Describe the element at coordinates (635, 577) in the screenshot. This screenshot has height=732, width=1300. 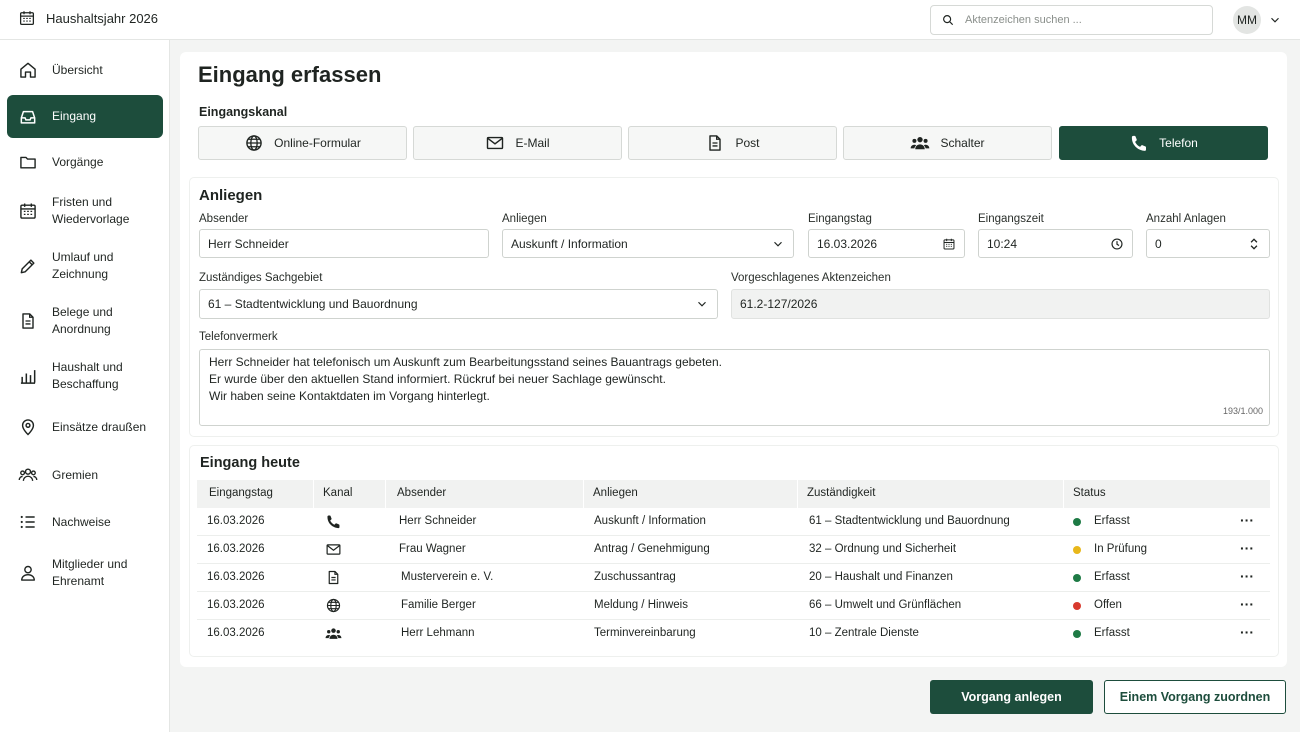
I see `cell-concern: Zuschussantrag` at that location.